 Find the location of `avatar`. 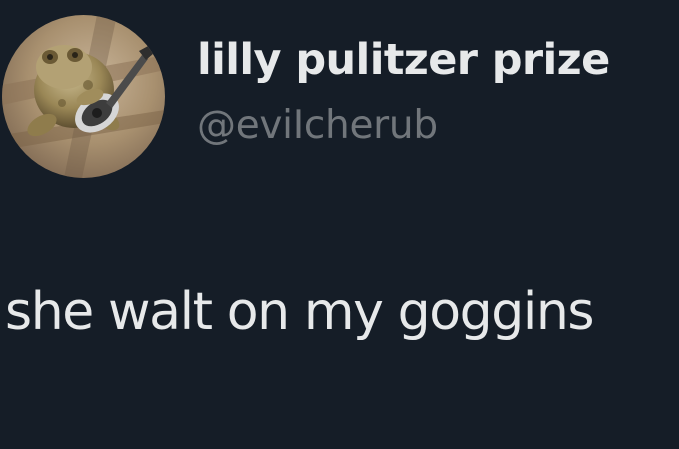

avatar is located at coordinates (83, 96).